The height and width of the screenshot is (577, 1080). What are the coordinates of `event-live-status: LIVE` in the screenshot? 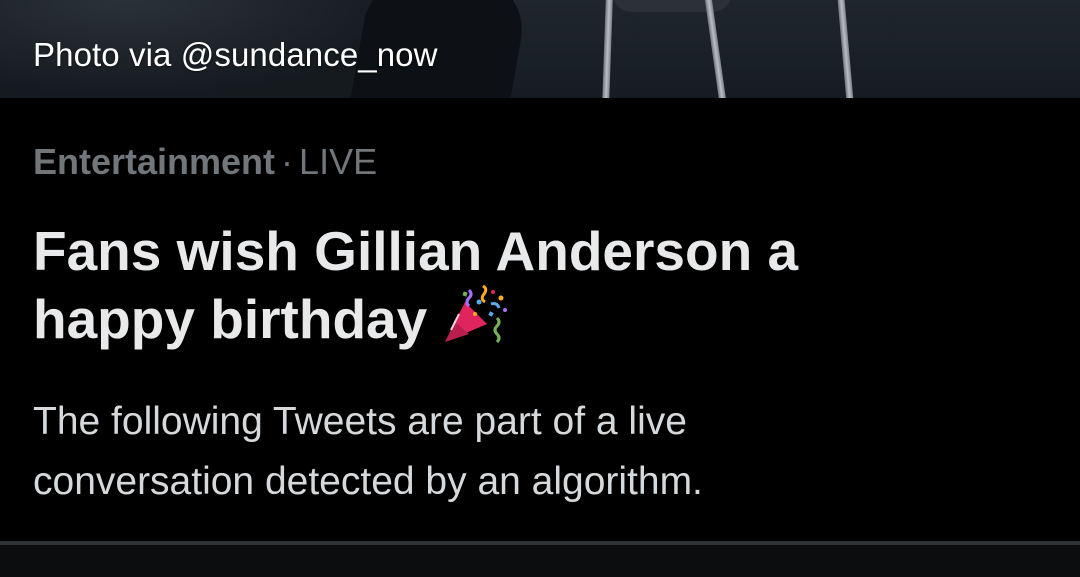 It's located at (338, 161).